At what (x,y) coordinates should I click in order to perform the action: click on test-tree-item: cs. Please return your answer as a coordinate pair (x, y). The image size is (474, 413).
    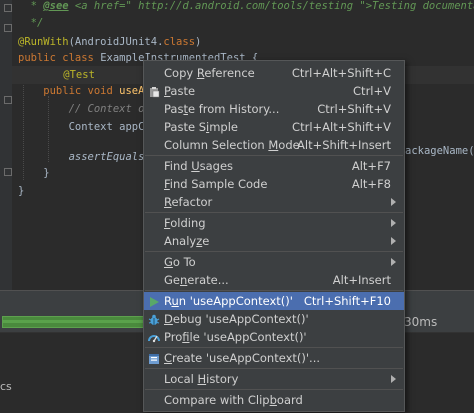
    Looking at the image, I should click on (6, 387).